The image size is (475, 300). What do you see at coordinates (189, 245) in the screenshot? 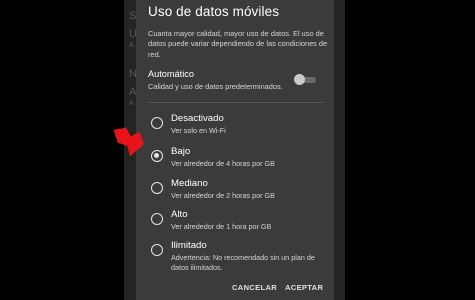
I see `option-title: Ilimitado` at bounding box center [189, 245].